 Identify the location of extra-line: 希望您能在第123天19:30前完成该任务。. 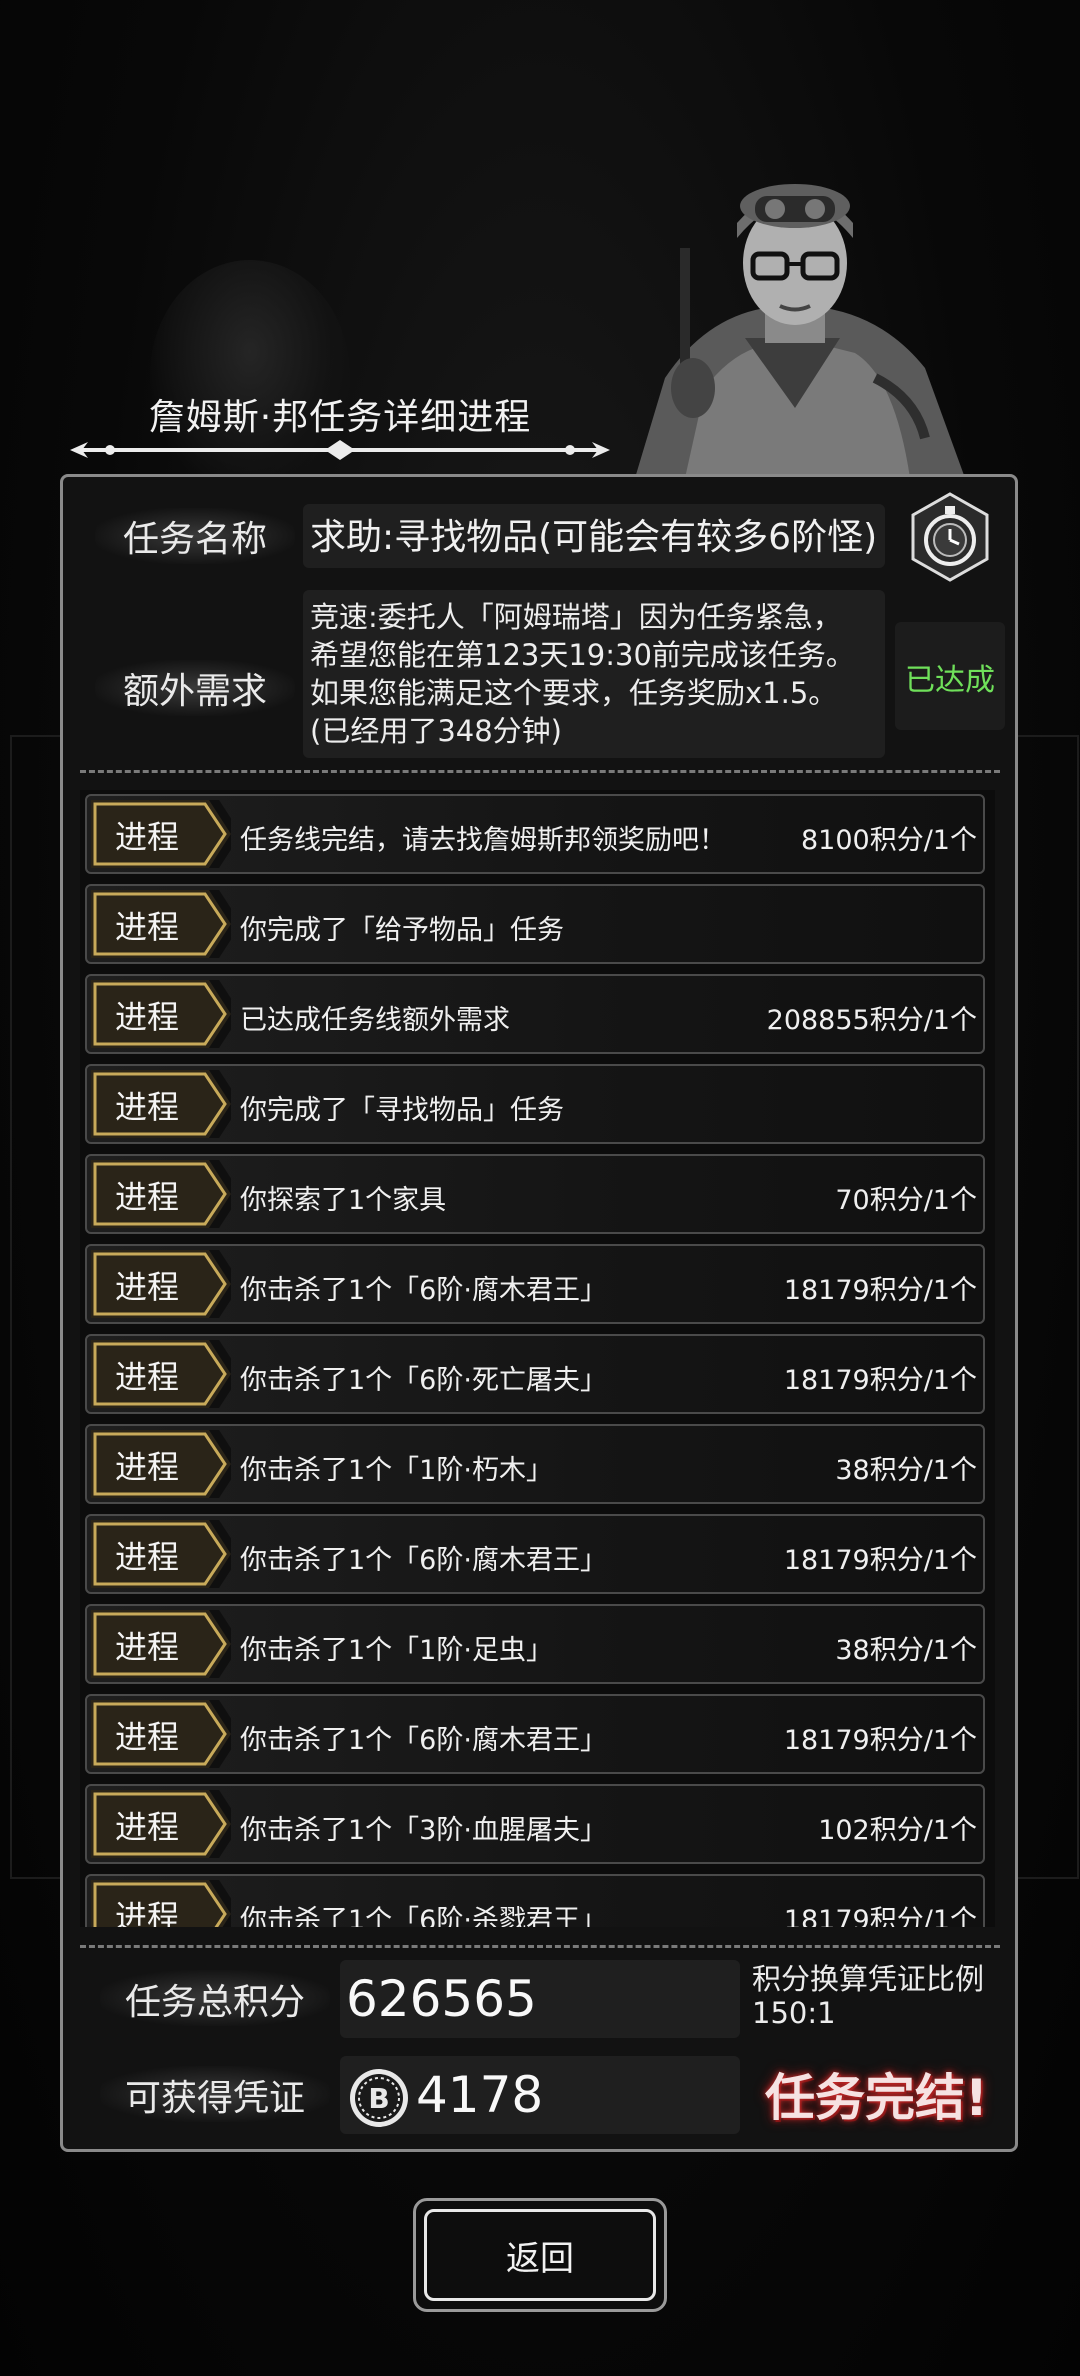
(582, 655).